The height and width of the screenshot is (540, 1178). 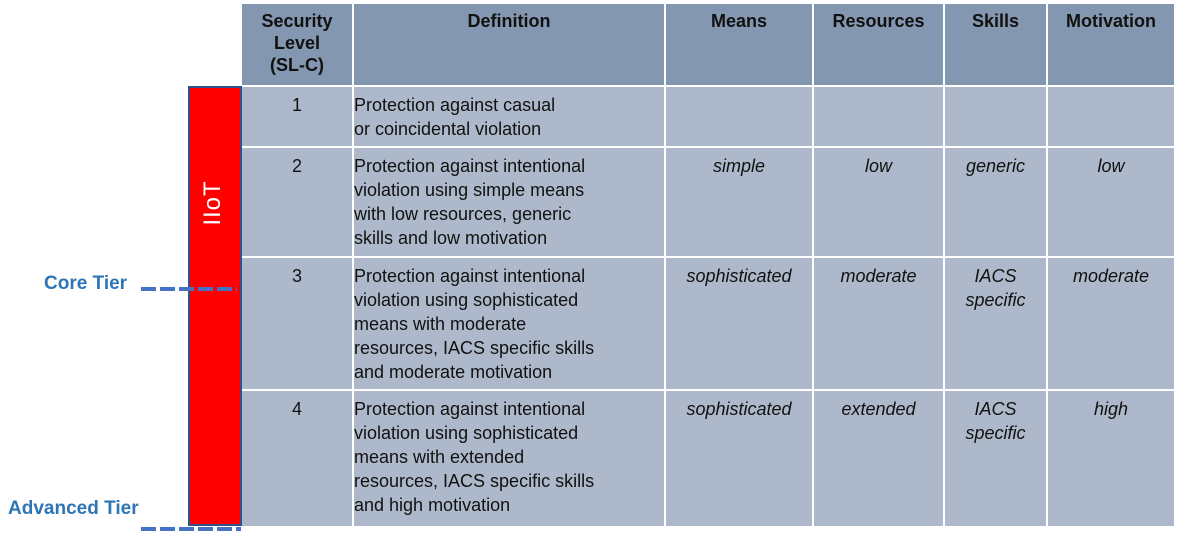 What do you see at coordinates (739, 202) in the screenshot?
I see `cell-means: simple` at bounding box center [739, 202].